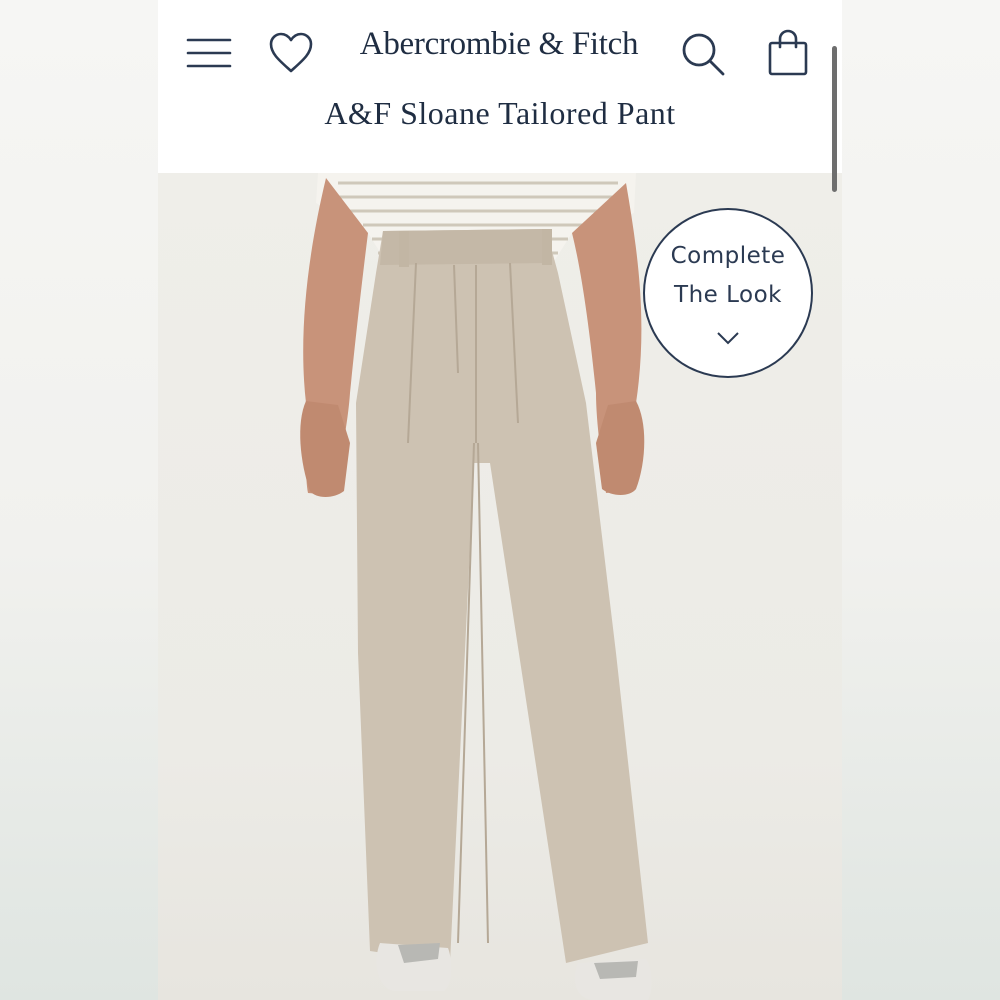 The width and height of the screenshot is (1000, 1000). Describe the element at coordinates (500, 113) in the screenshot. I see `product-title: A&F Sloane Tailored Pant` at that location.